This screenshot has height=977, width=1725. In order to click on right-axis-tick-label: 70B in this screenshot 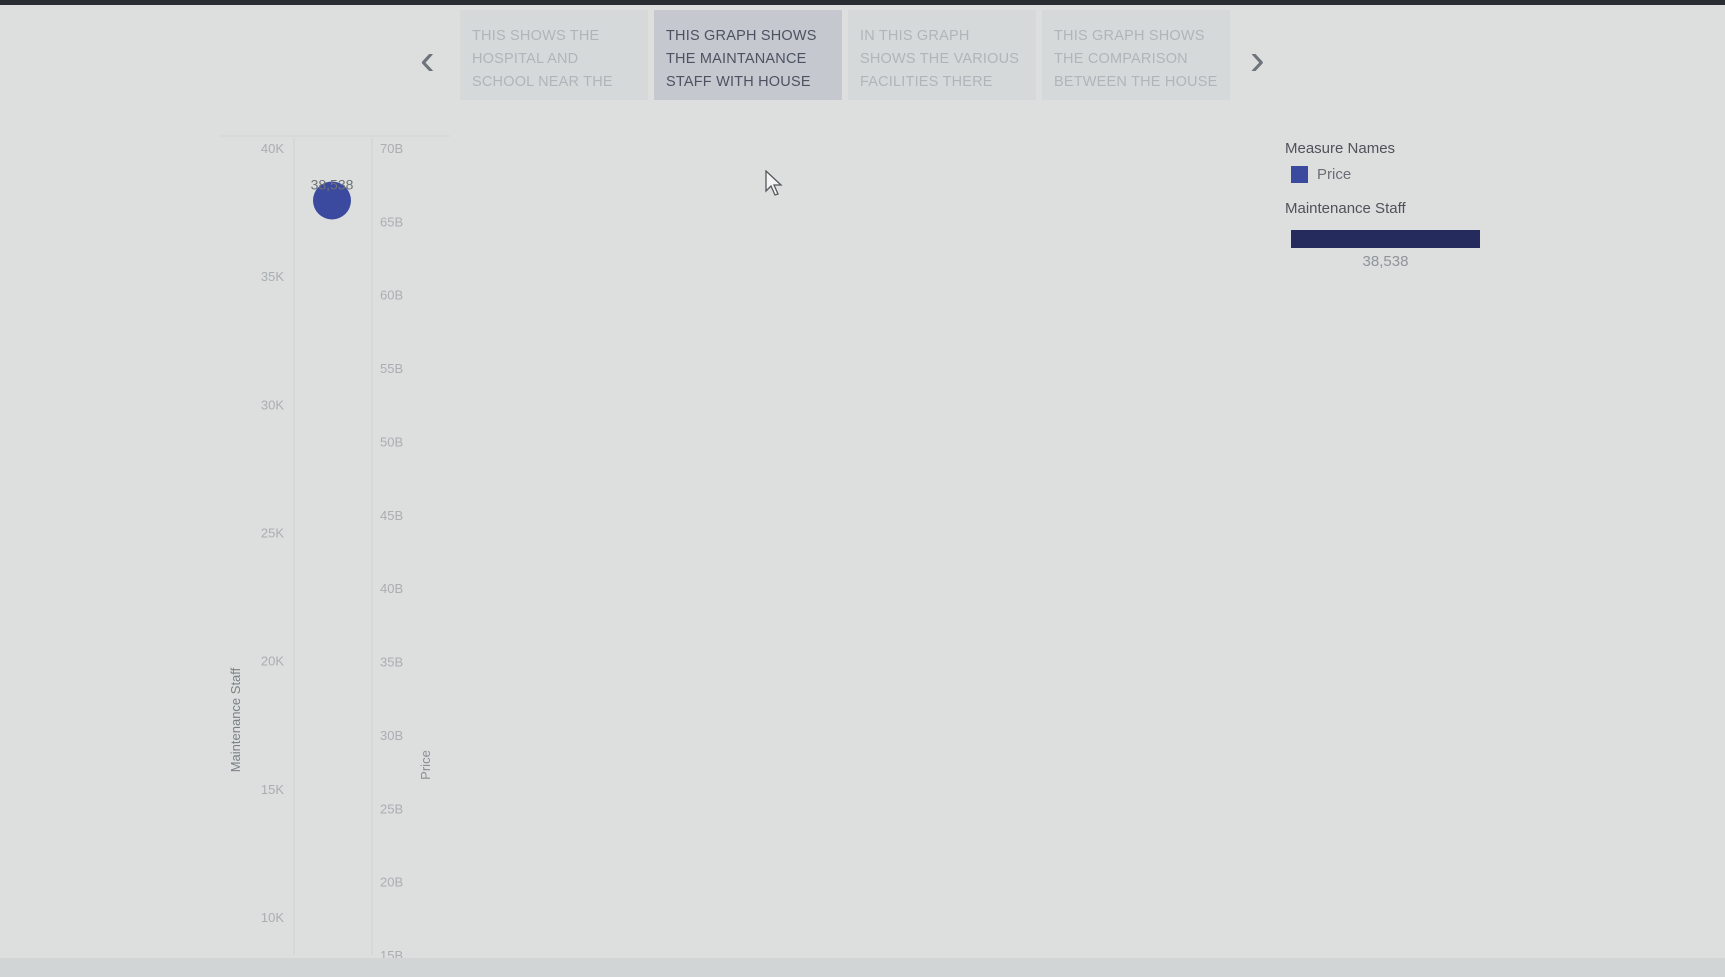, I will do `click(391, 148)`.